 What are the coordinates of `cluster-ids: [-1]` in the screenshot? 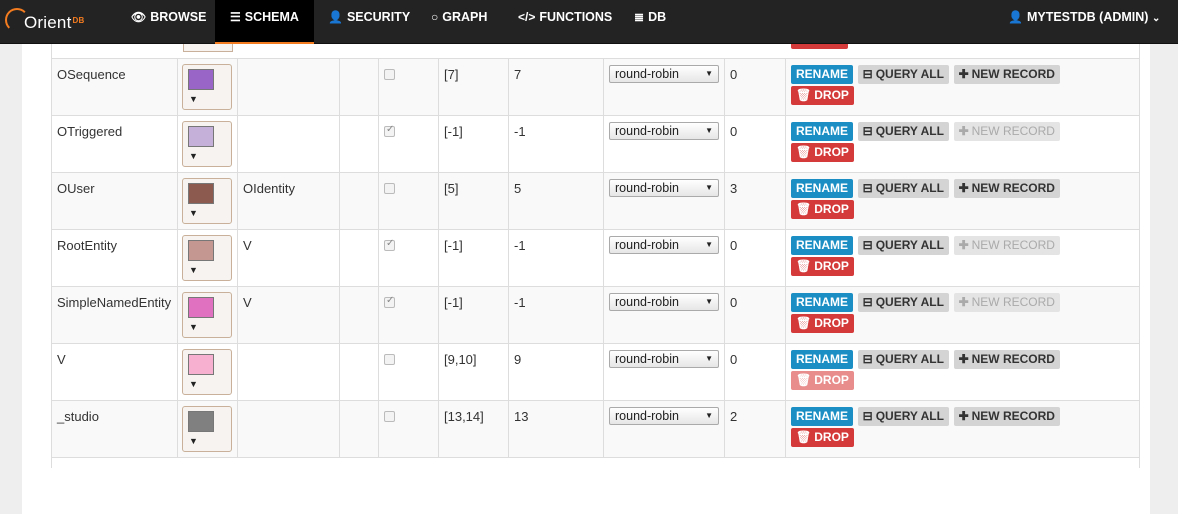 It's located at (453, 302).